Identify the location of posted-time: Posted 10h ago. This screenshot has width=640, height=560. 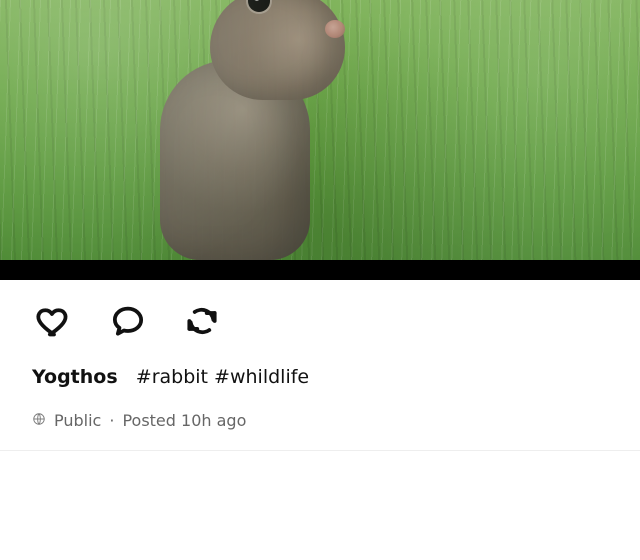
(184, 420).